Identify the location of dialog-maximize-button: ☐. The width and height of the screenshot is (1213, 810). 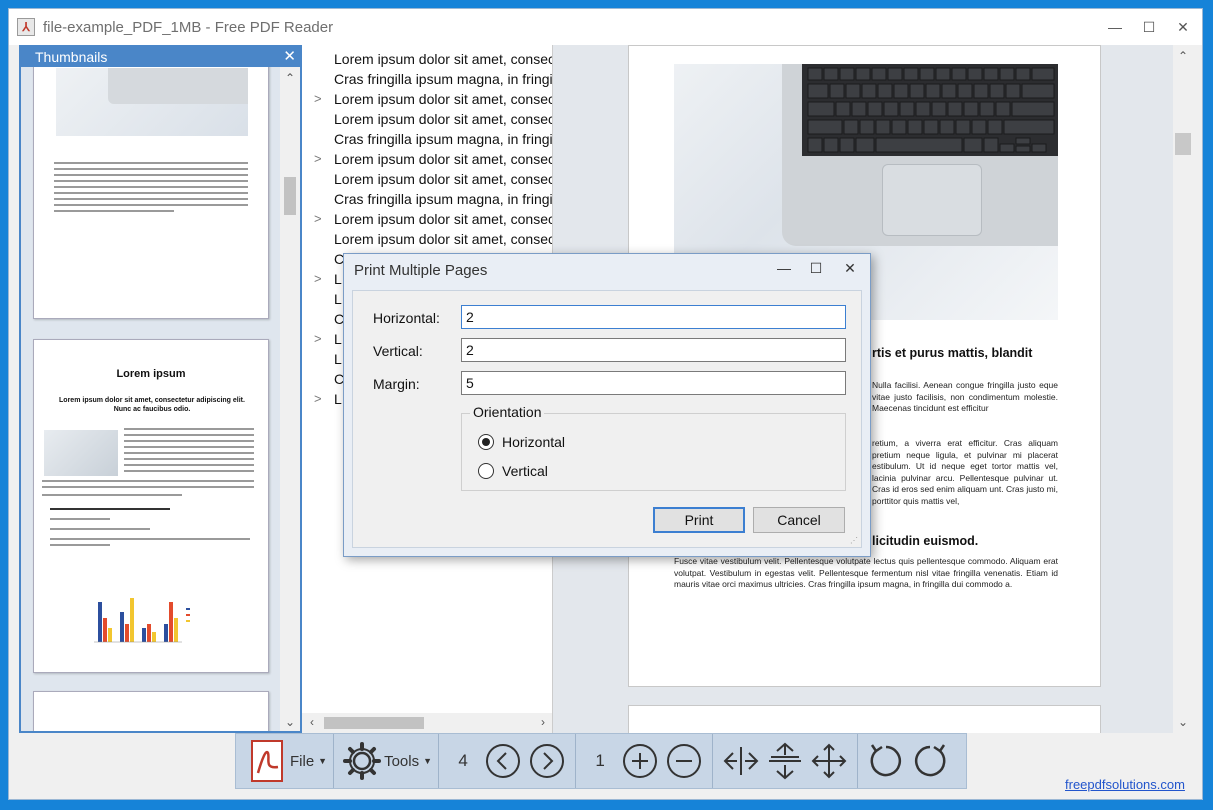
(816, 268).